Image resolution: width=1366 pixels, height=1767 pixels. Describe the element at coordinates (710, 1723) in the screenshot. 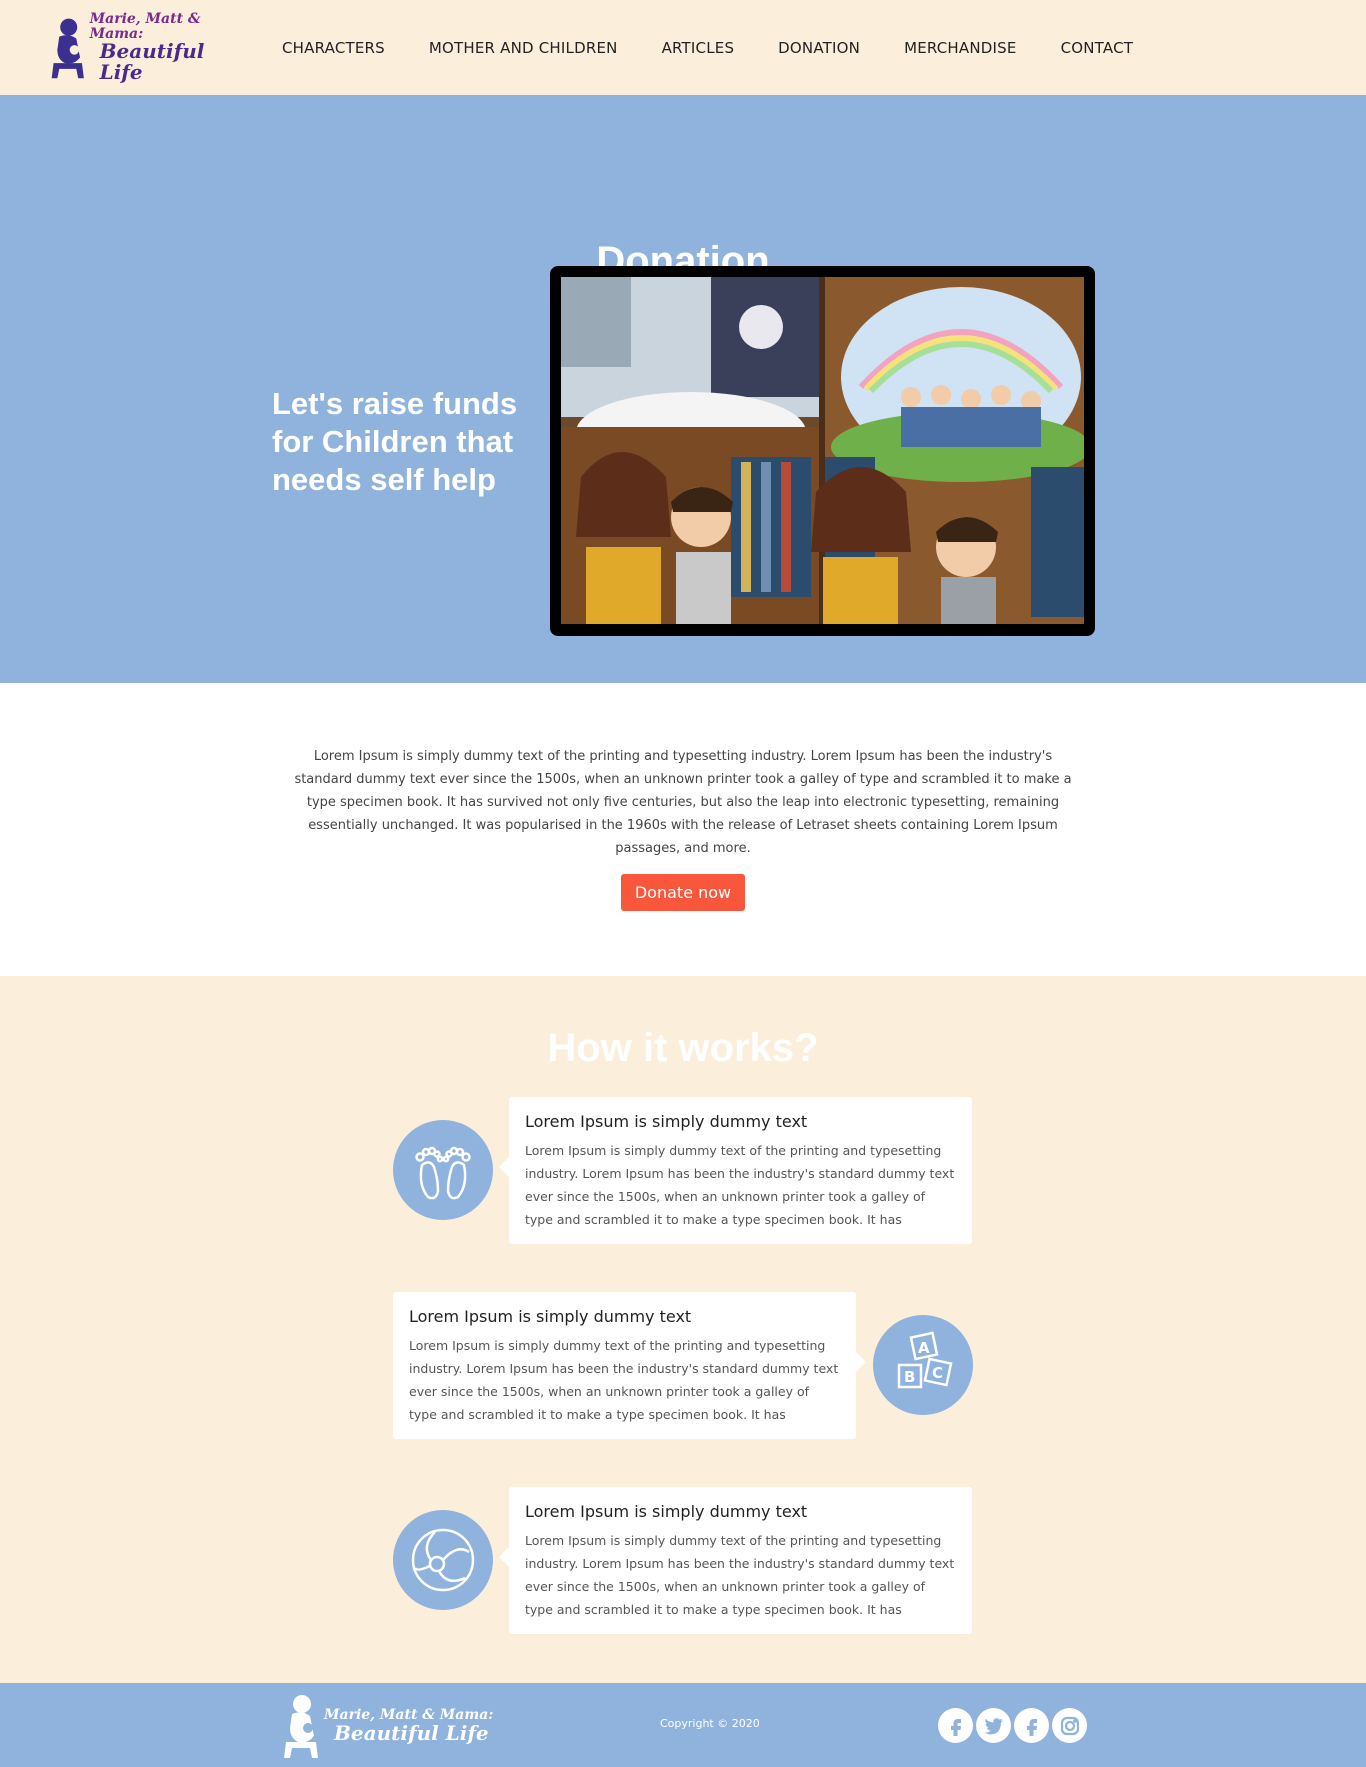

I see `copyright-text: Copyright © 2020` at that location.